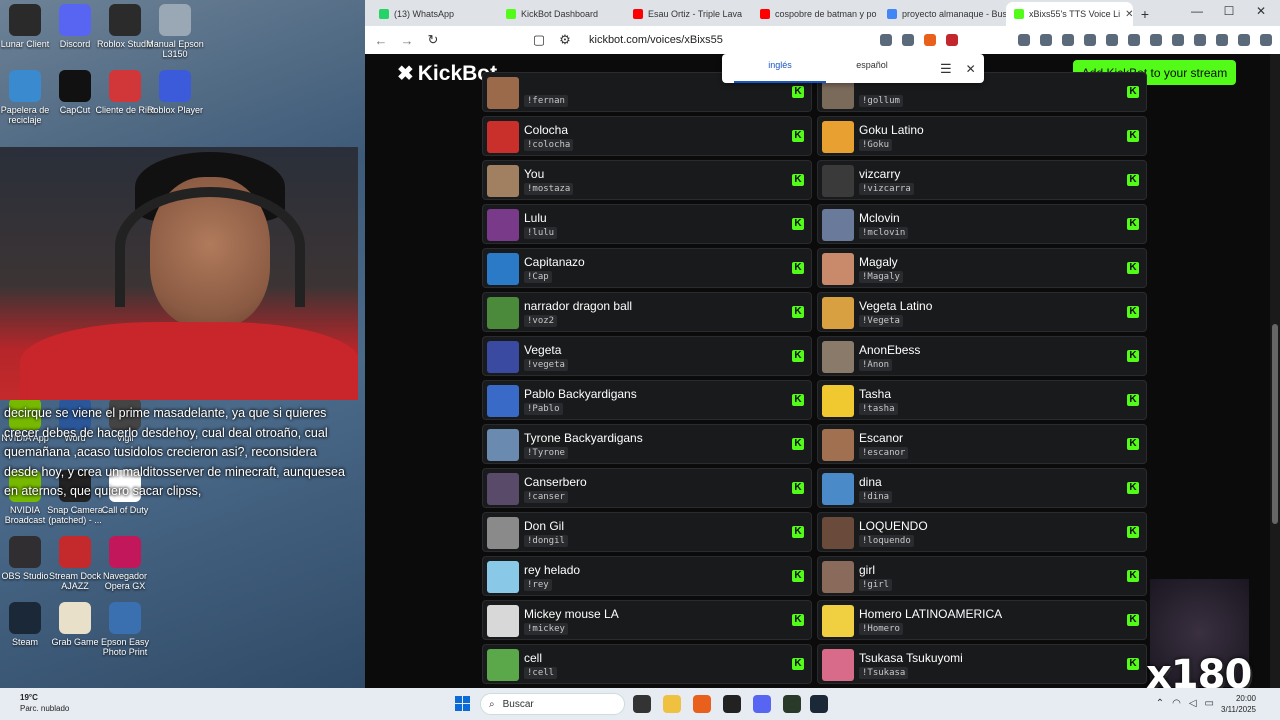 The height and width of the screenshot is (720, 1280). Describe the element at coordinates (982, 312) in the screenshot. I see `voice-card: Vegeta Latino !Vegeta K` at that location.